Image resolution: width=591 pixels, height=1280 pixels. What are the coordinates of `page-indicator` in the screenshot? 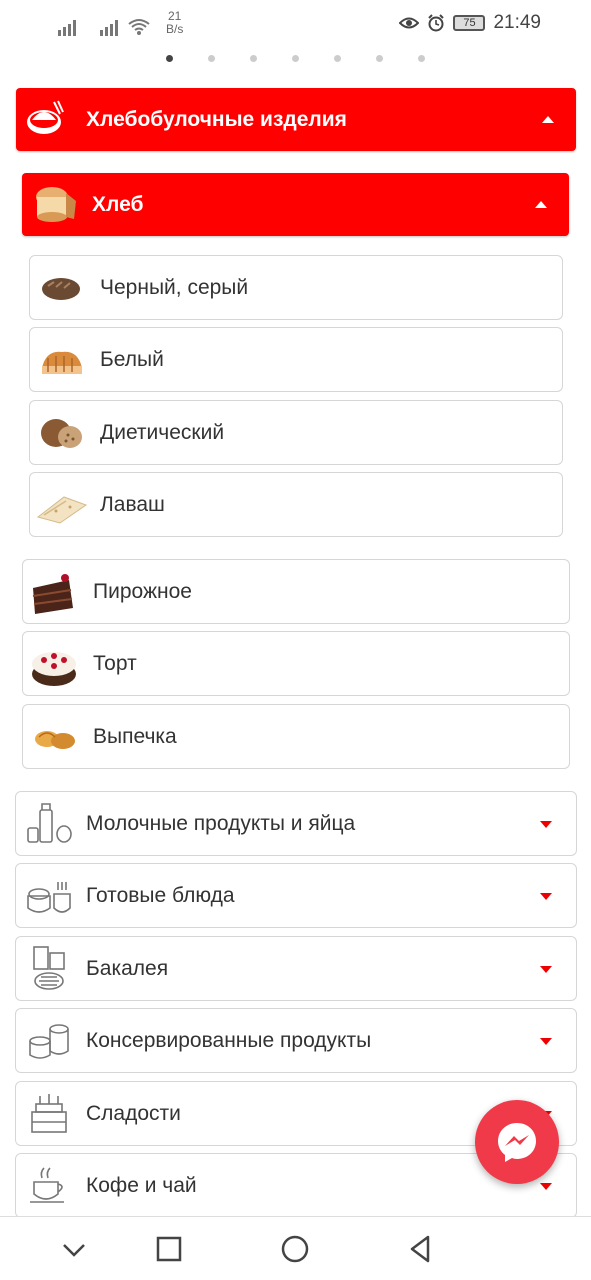 It's located at (295, 58).